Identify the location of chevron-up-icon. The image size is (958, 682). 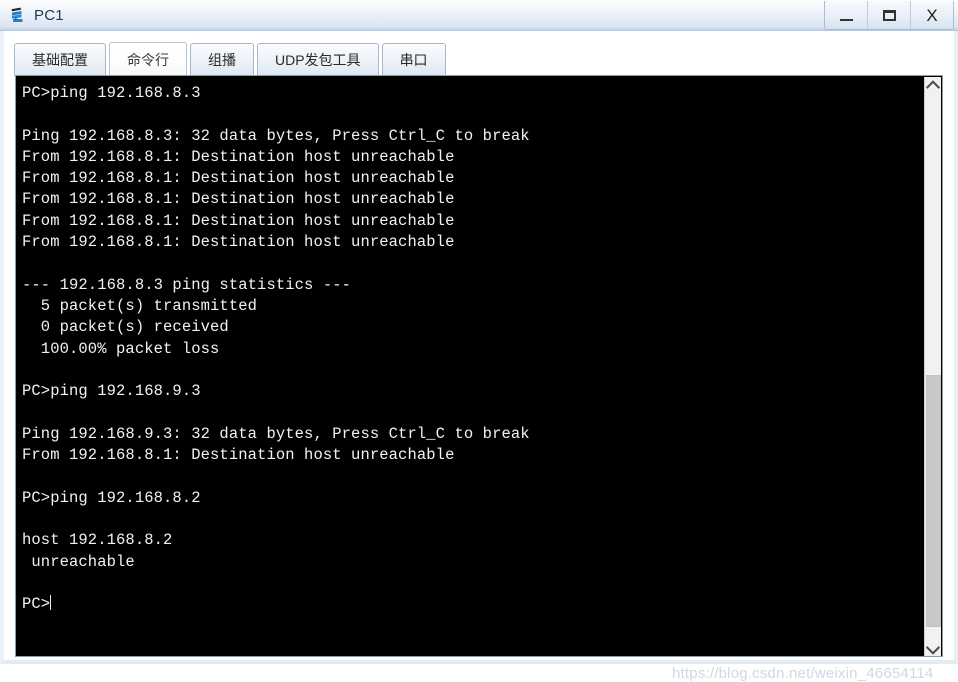
(933, 86).